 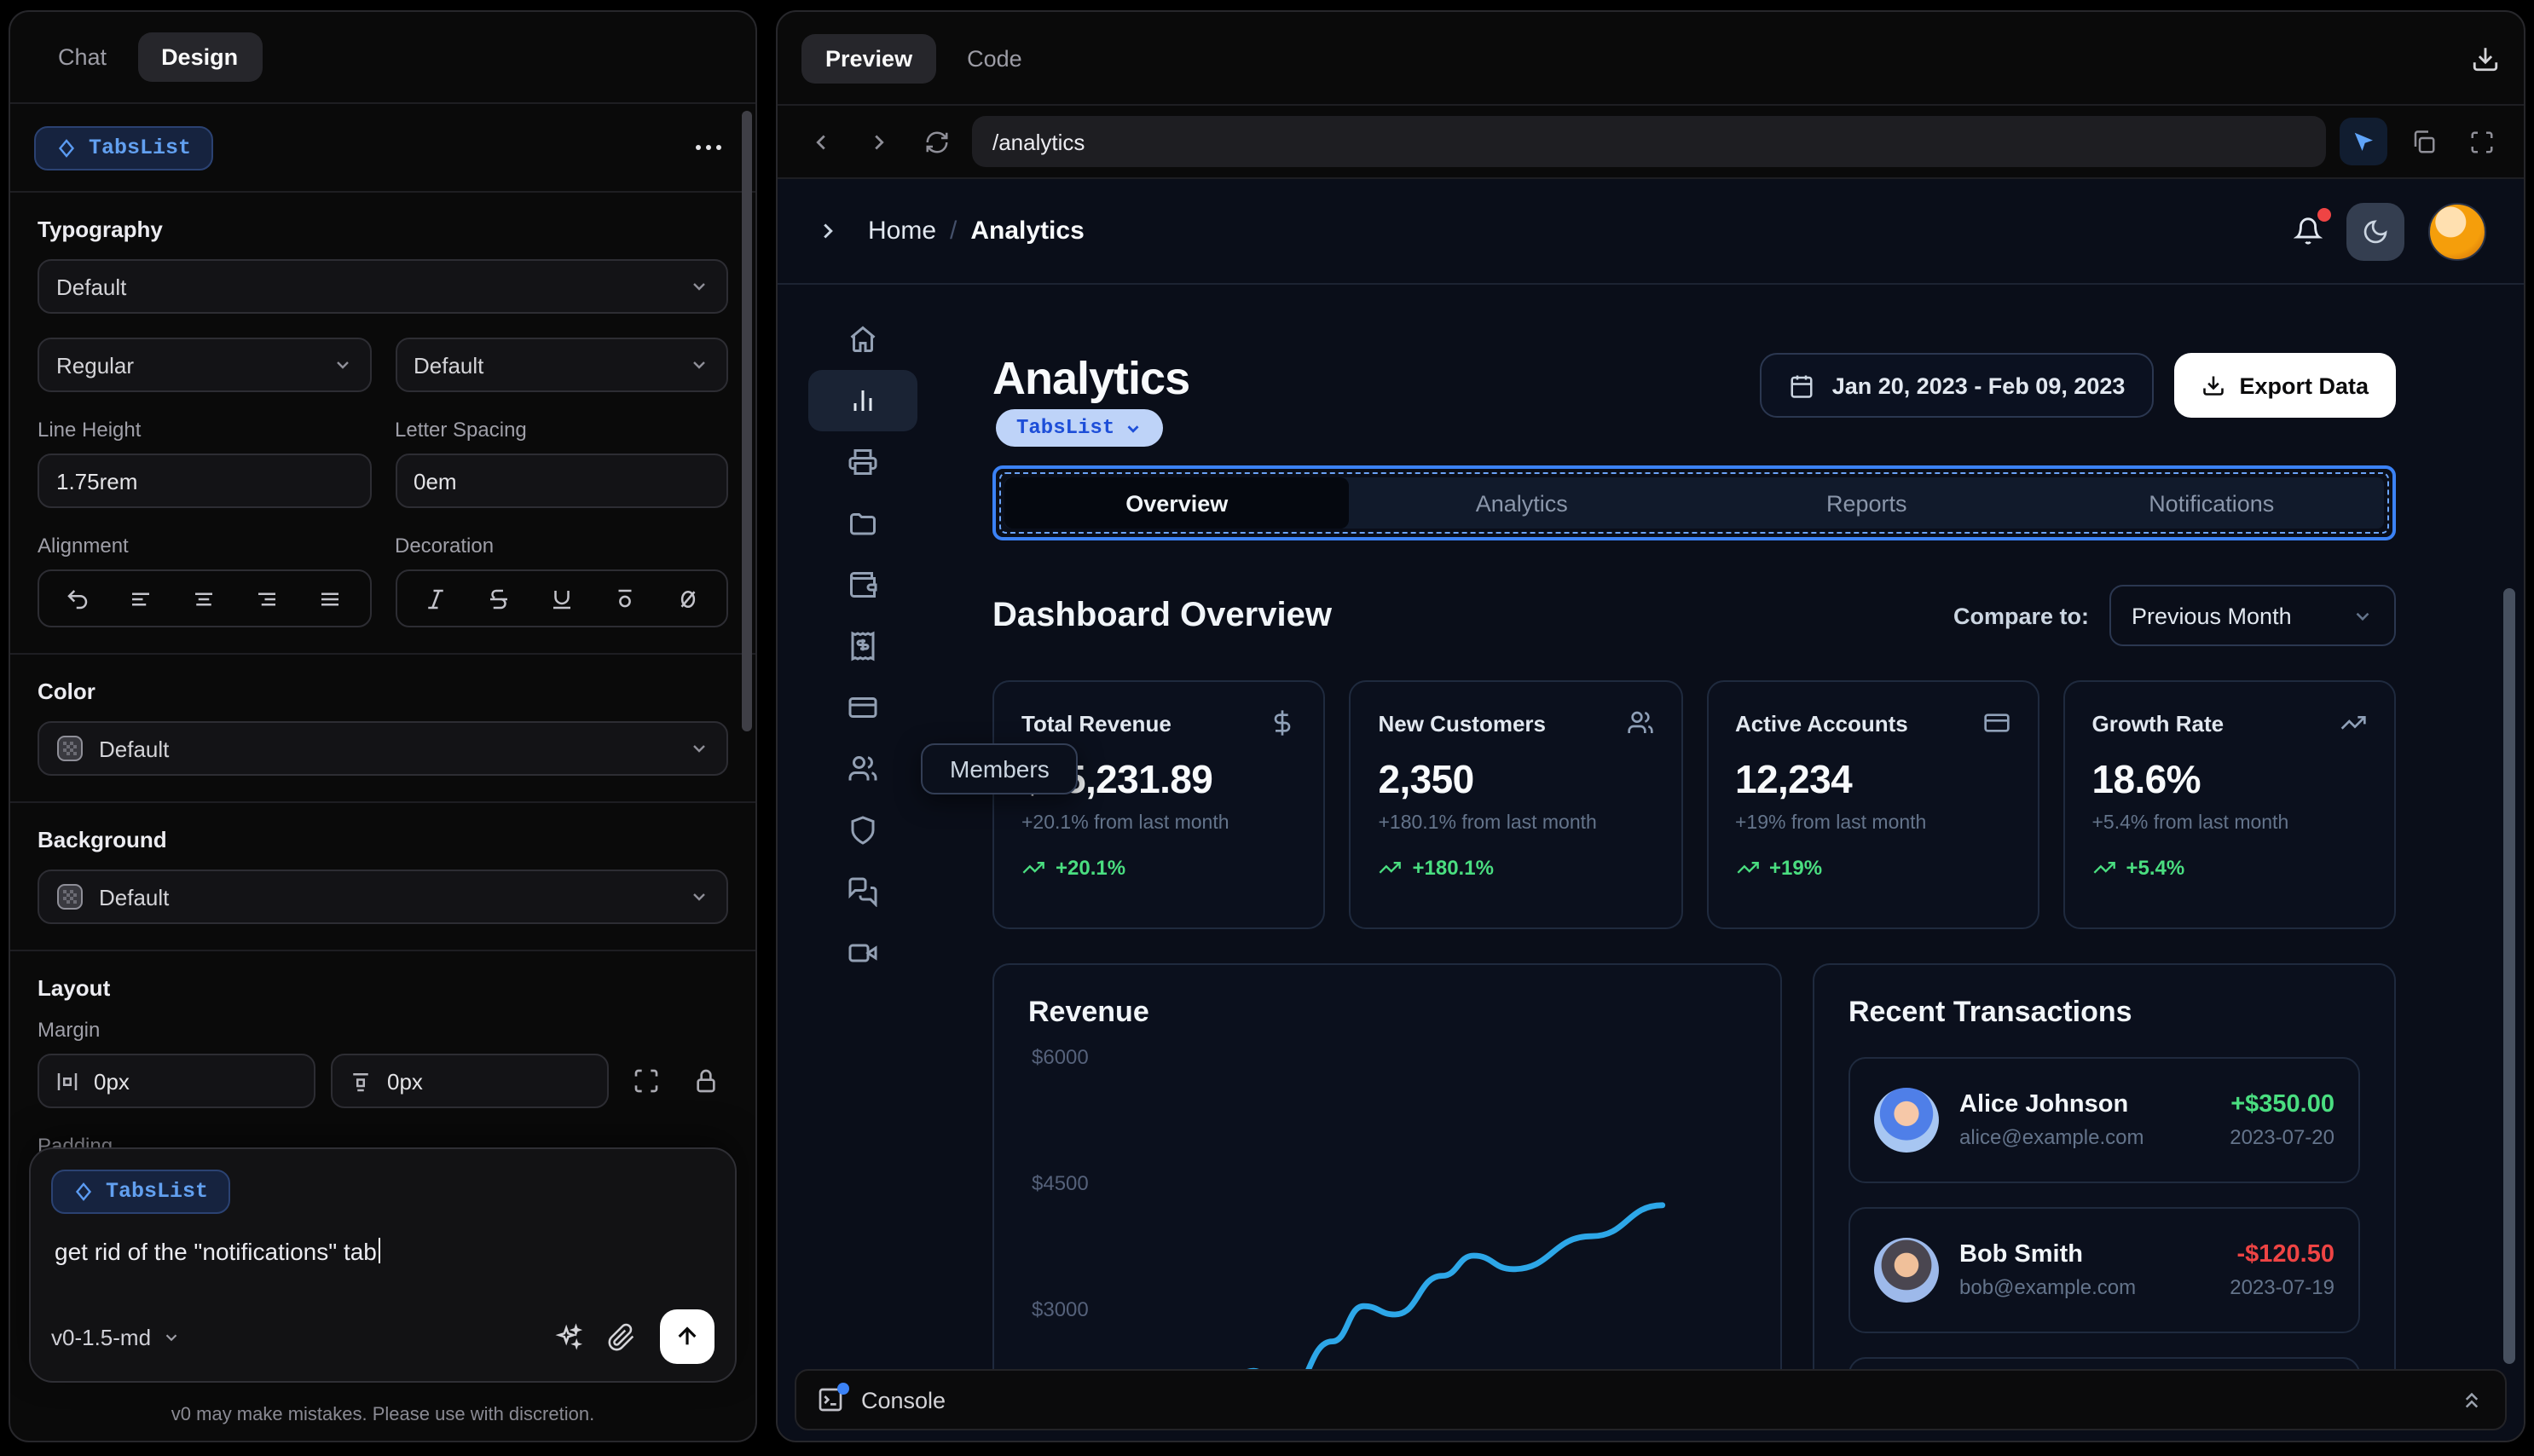 What do you see at coordinates (862, 953) in the screenshot?
I see `rail-video-icon` at bounding box center [862, 953].